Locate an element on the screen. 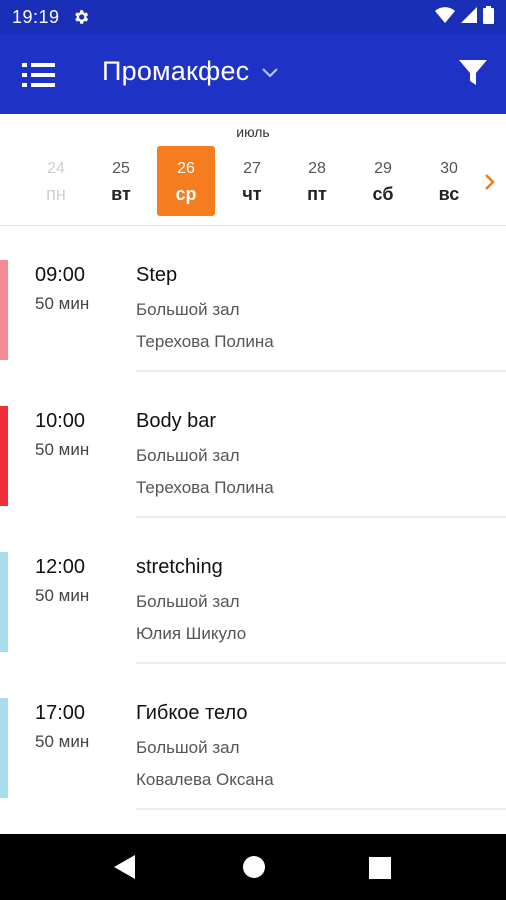 The image size is (506, 900). class-coach: Ковалева Оксана is located at coordinates (205, 779).